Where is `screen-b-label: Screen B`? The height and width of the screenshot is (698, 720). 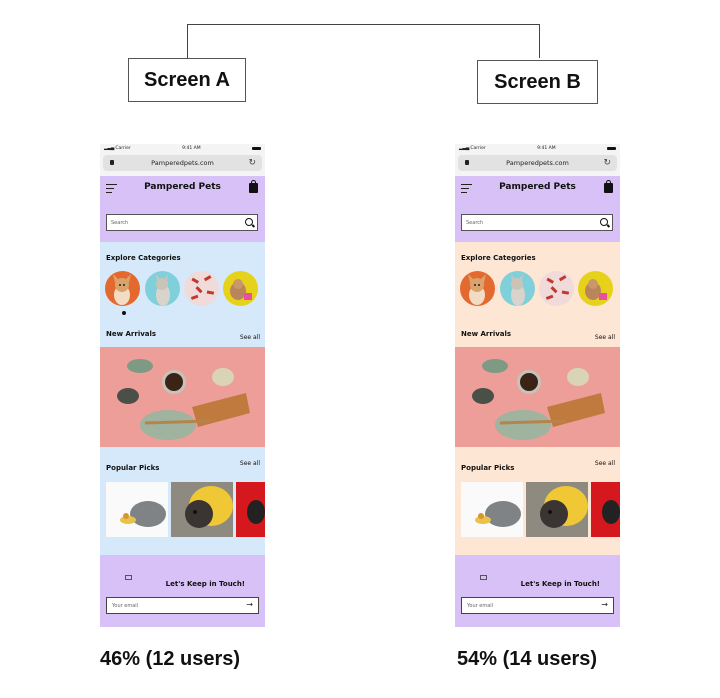
screen-b-label: Screen B is located at coordinates (537, 82).